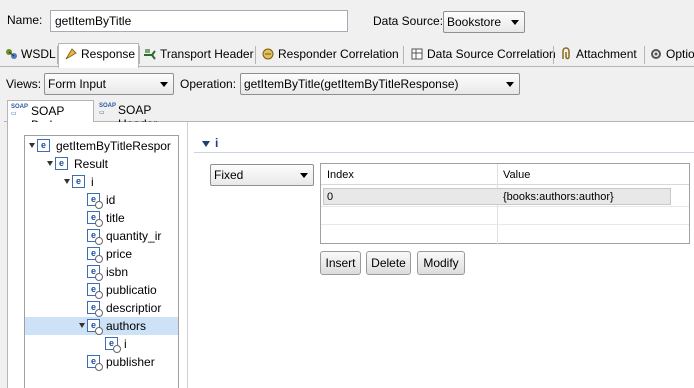 This screenshot has width=694, height=388. I want to click on tree-item: e id, so click(101, 200).